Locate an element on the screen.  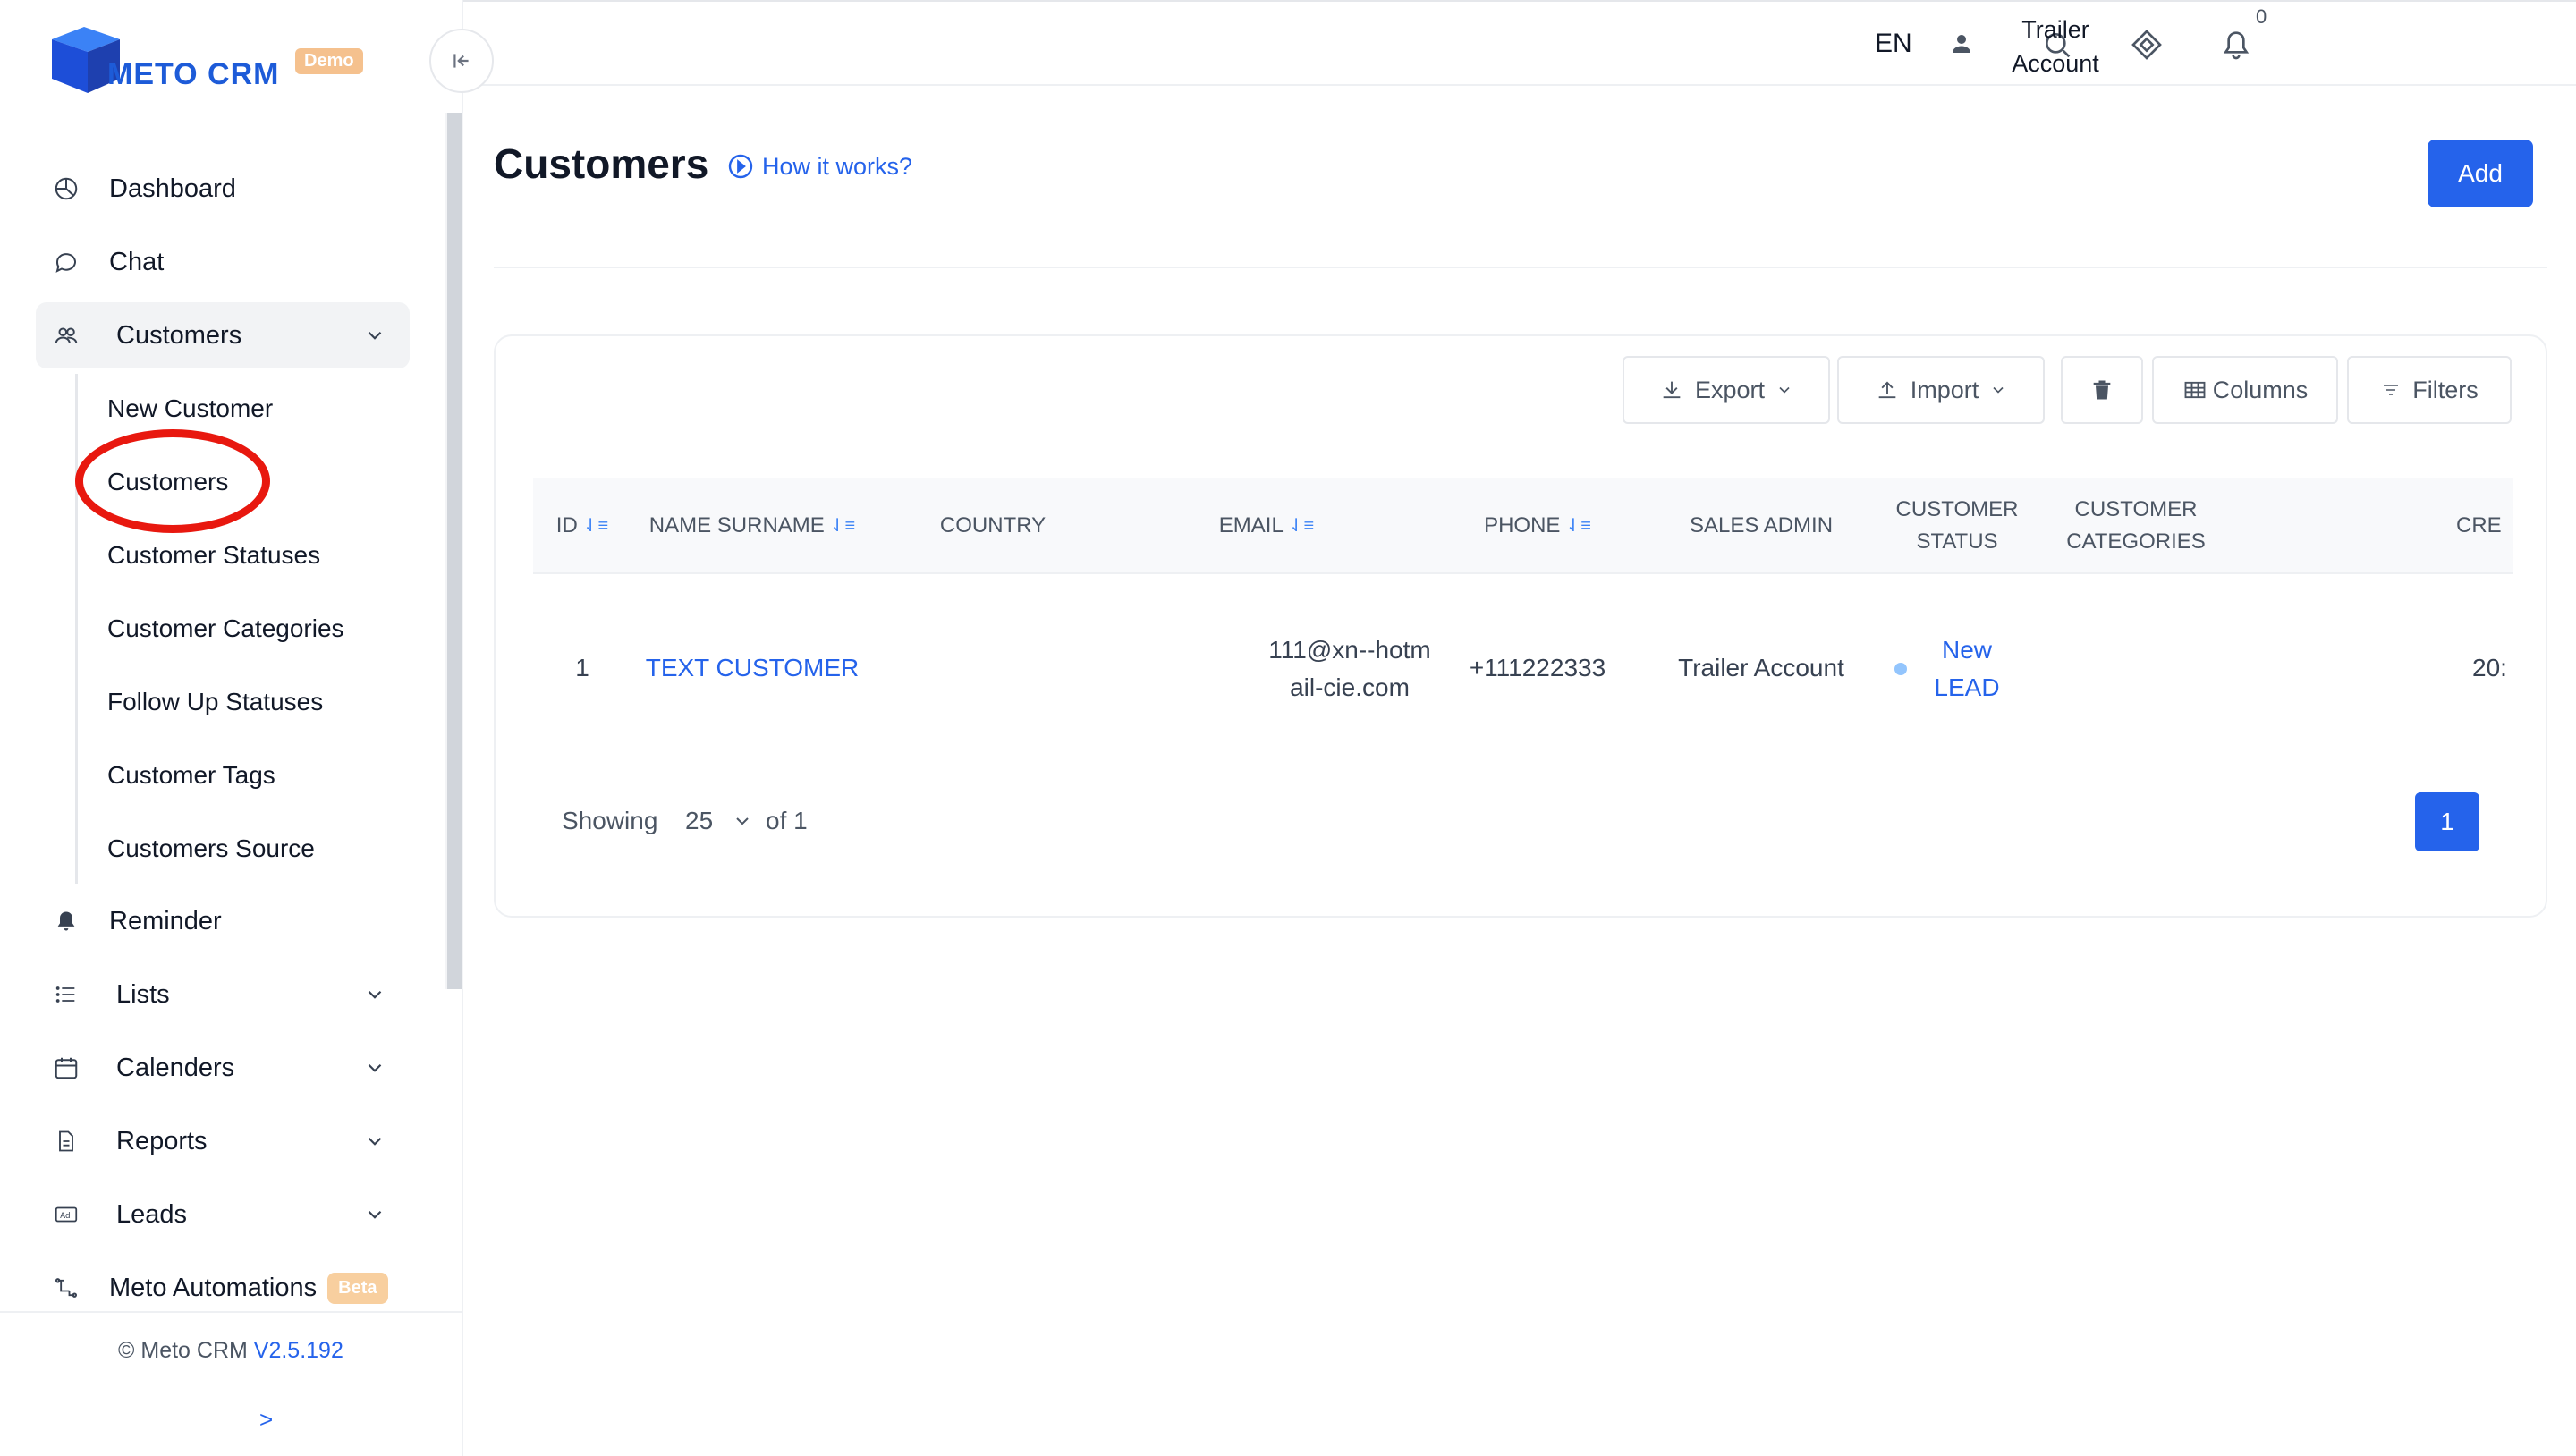
brand-logo: METO CRM Demo is located at coordinates (209, 59).